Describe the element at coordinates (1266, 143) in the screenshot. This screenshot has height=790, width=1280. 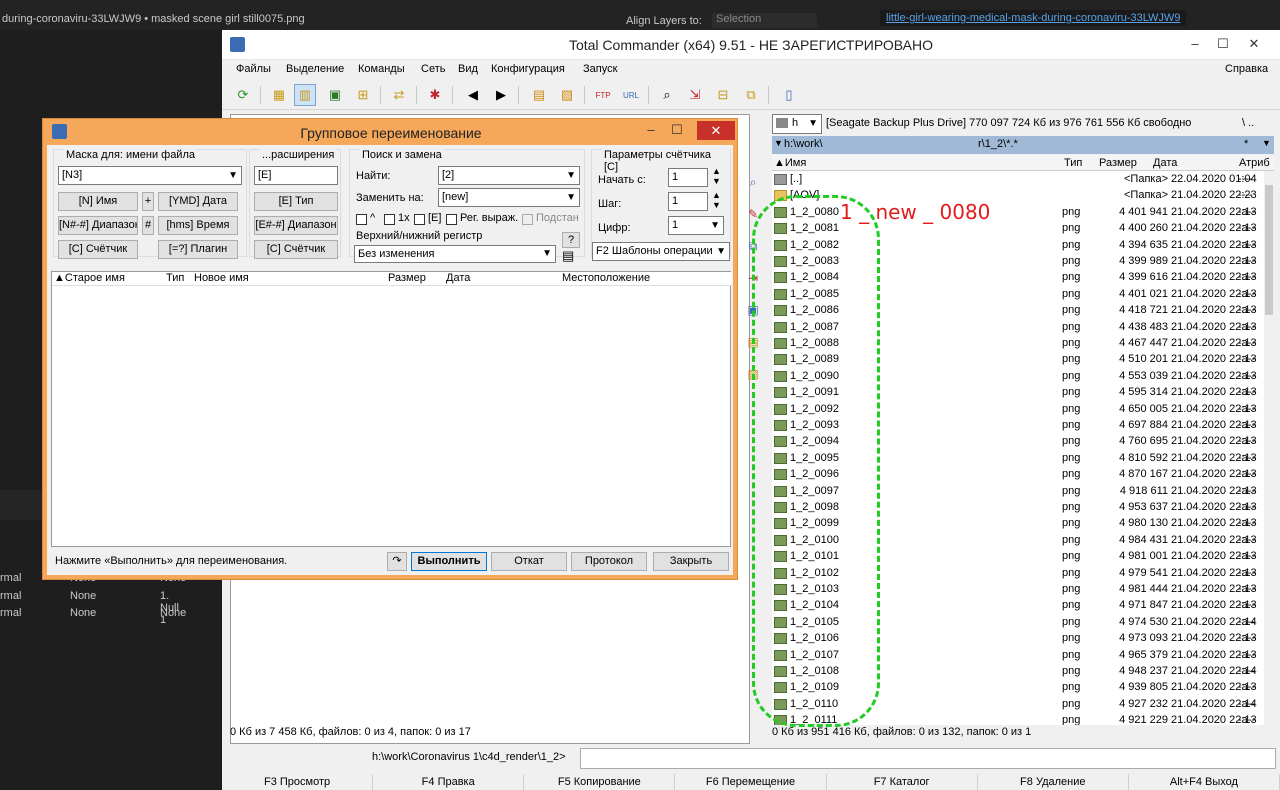
I see `filter-chevron-icon: ▼` at that location.